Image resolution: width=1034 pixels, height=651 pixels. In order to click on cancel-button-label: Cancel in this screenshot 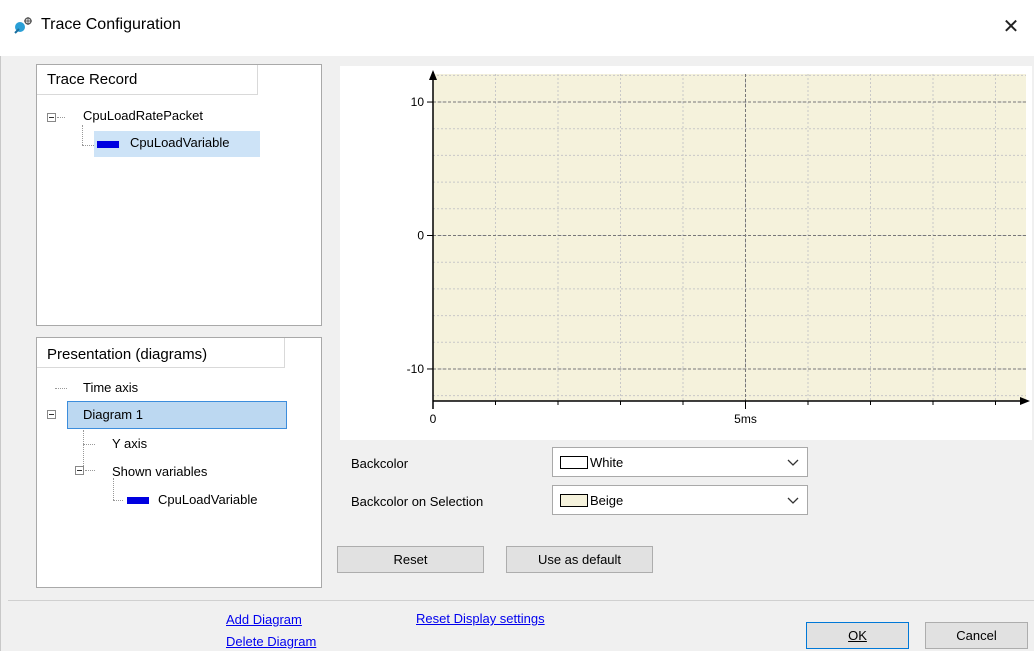, I will do `click(976, 635)`.